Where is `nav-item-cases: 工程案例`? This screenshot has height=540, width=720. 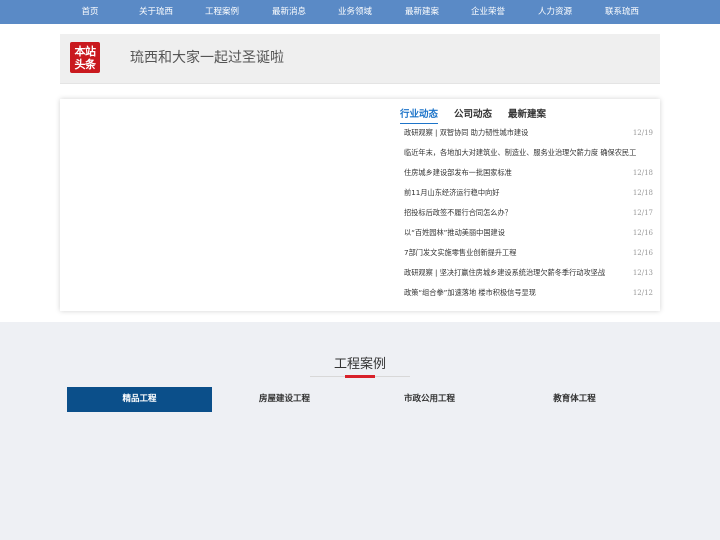 nav-item-cases: 工程案例 is located at coordinates (222, 12).